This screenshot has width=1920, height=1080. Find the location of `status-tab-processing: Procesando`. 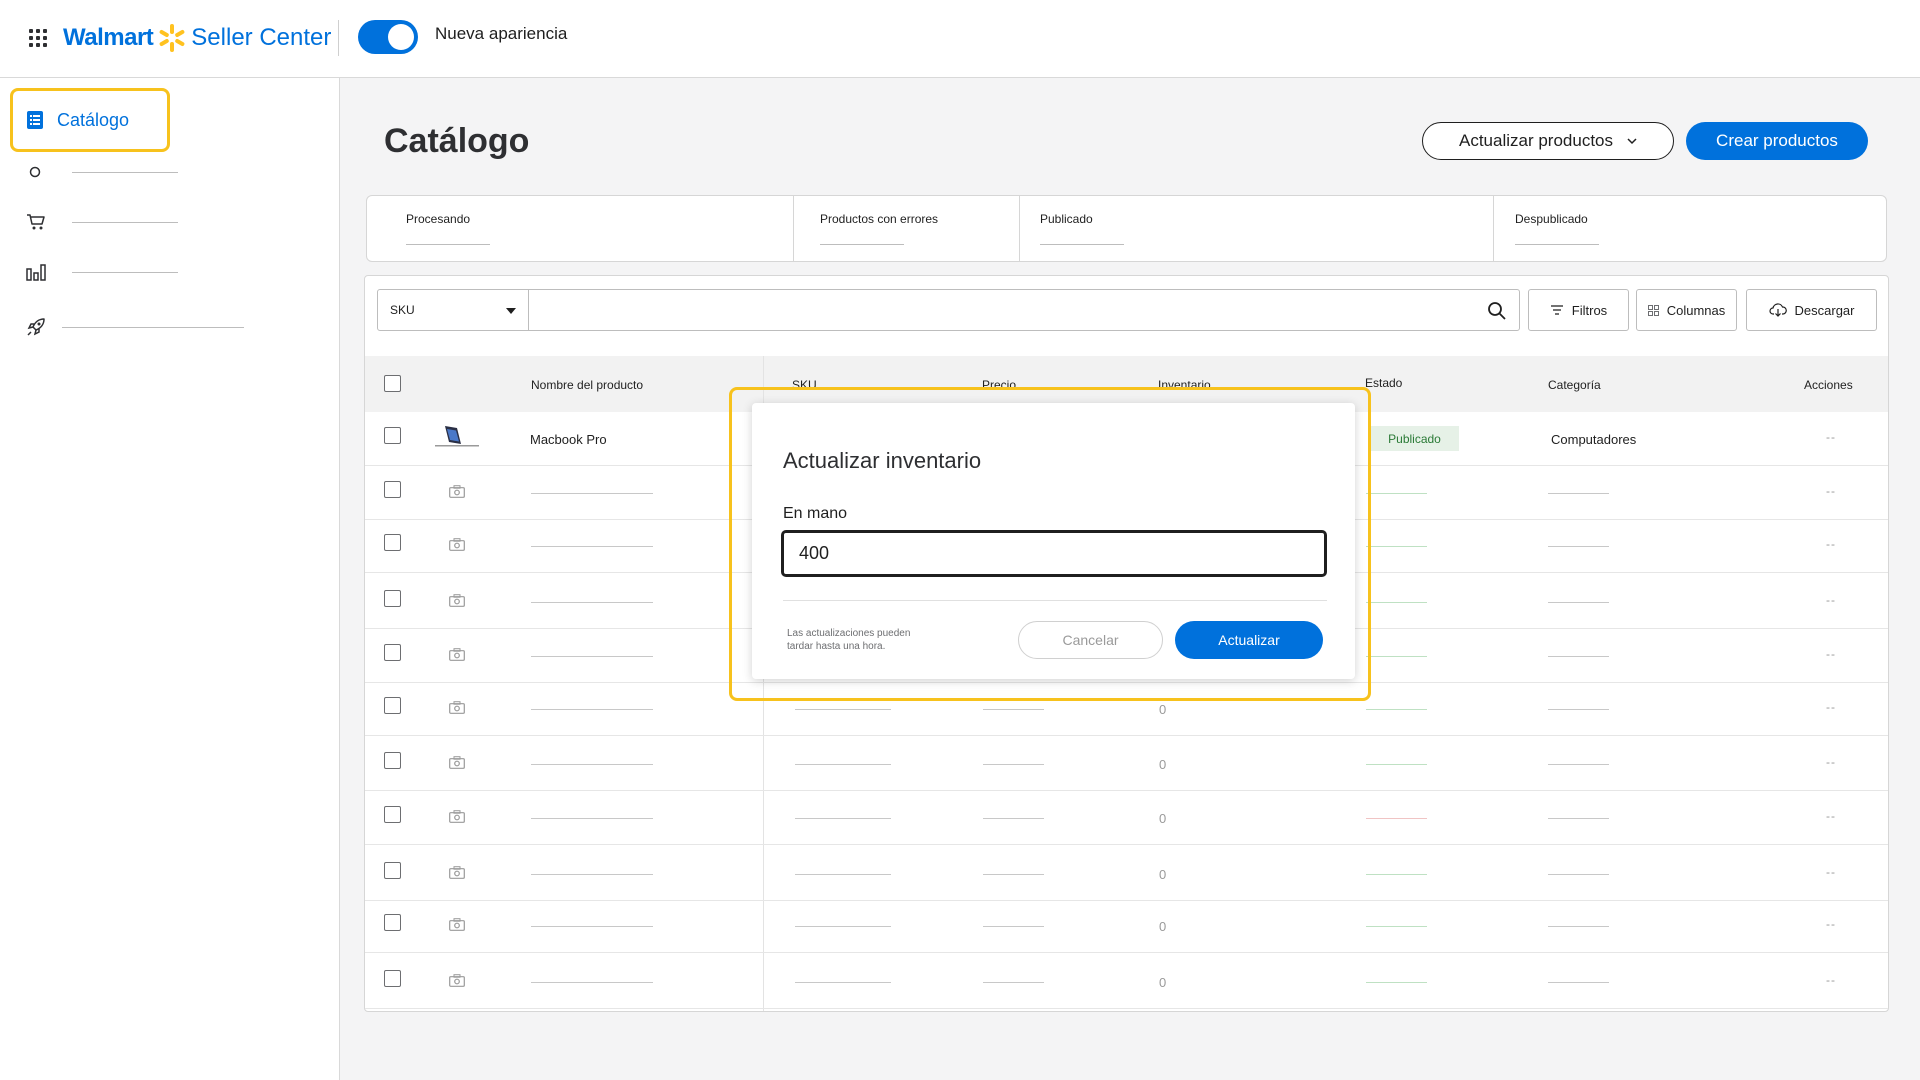

status-tab-processing: Procesando is located at coordinates (580, 228).